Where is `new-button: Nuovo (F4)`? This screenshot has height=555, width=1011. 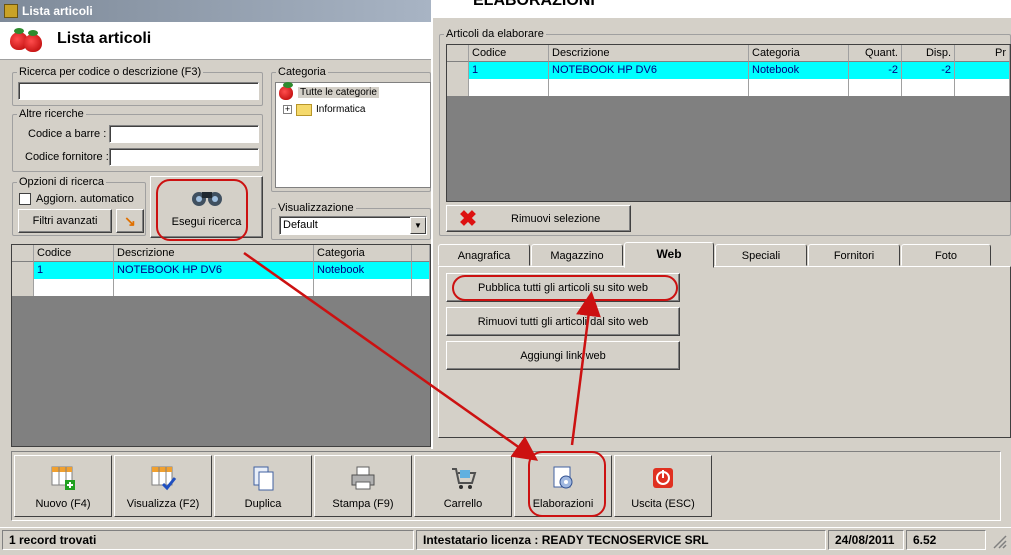
new-button: Nuovo (F4) is located at coordinates (63, 486).